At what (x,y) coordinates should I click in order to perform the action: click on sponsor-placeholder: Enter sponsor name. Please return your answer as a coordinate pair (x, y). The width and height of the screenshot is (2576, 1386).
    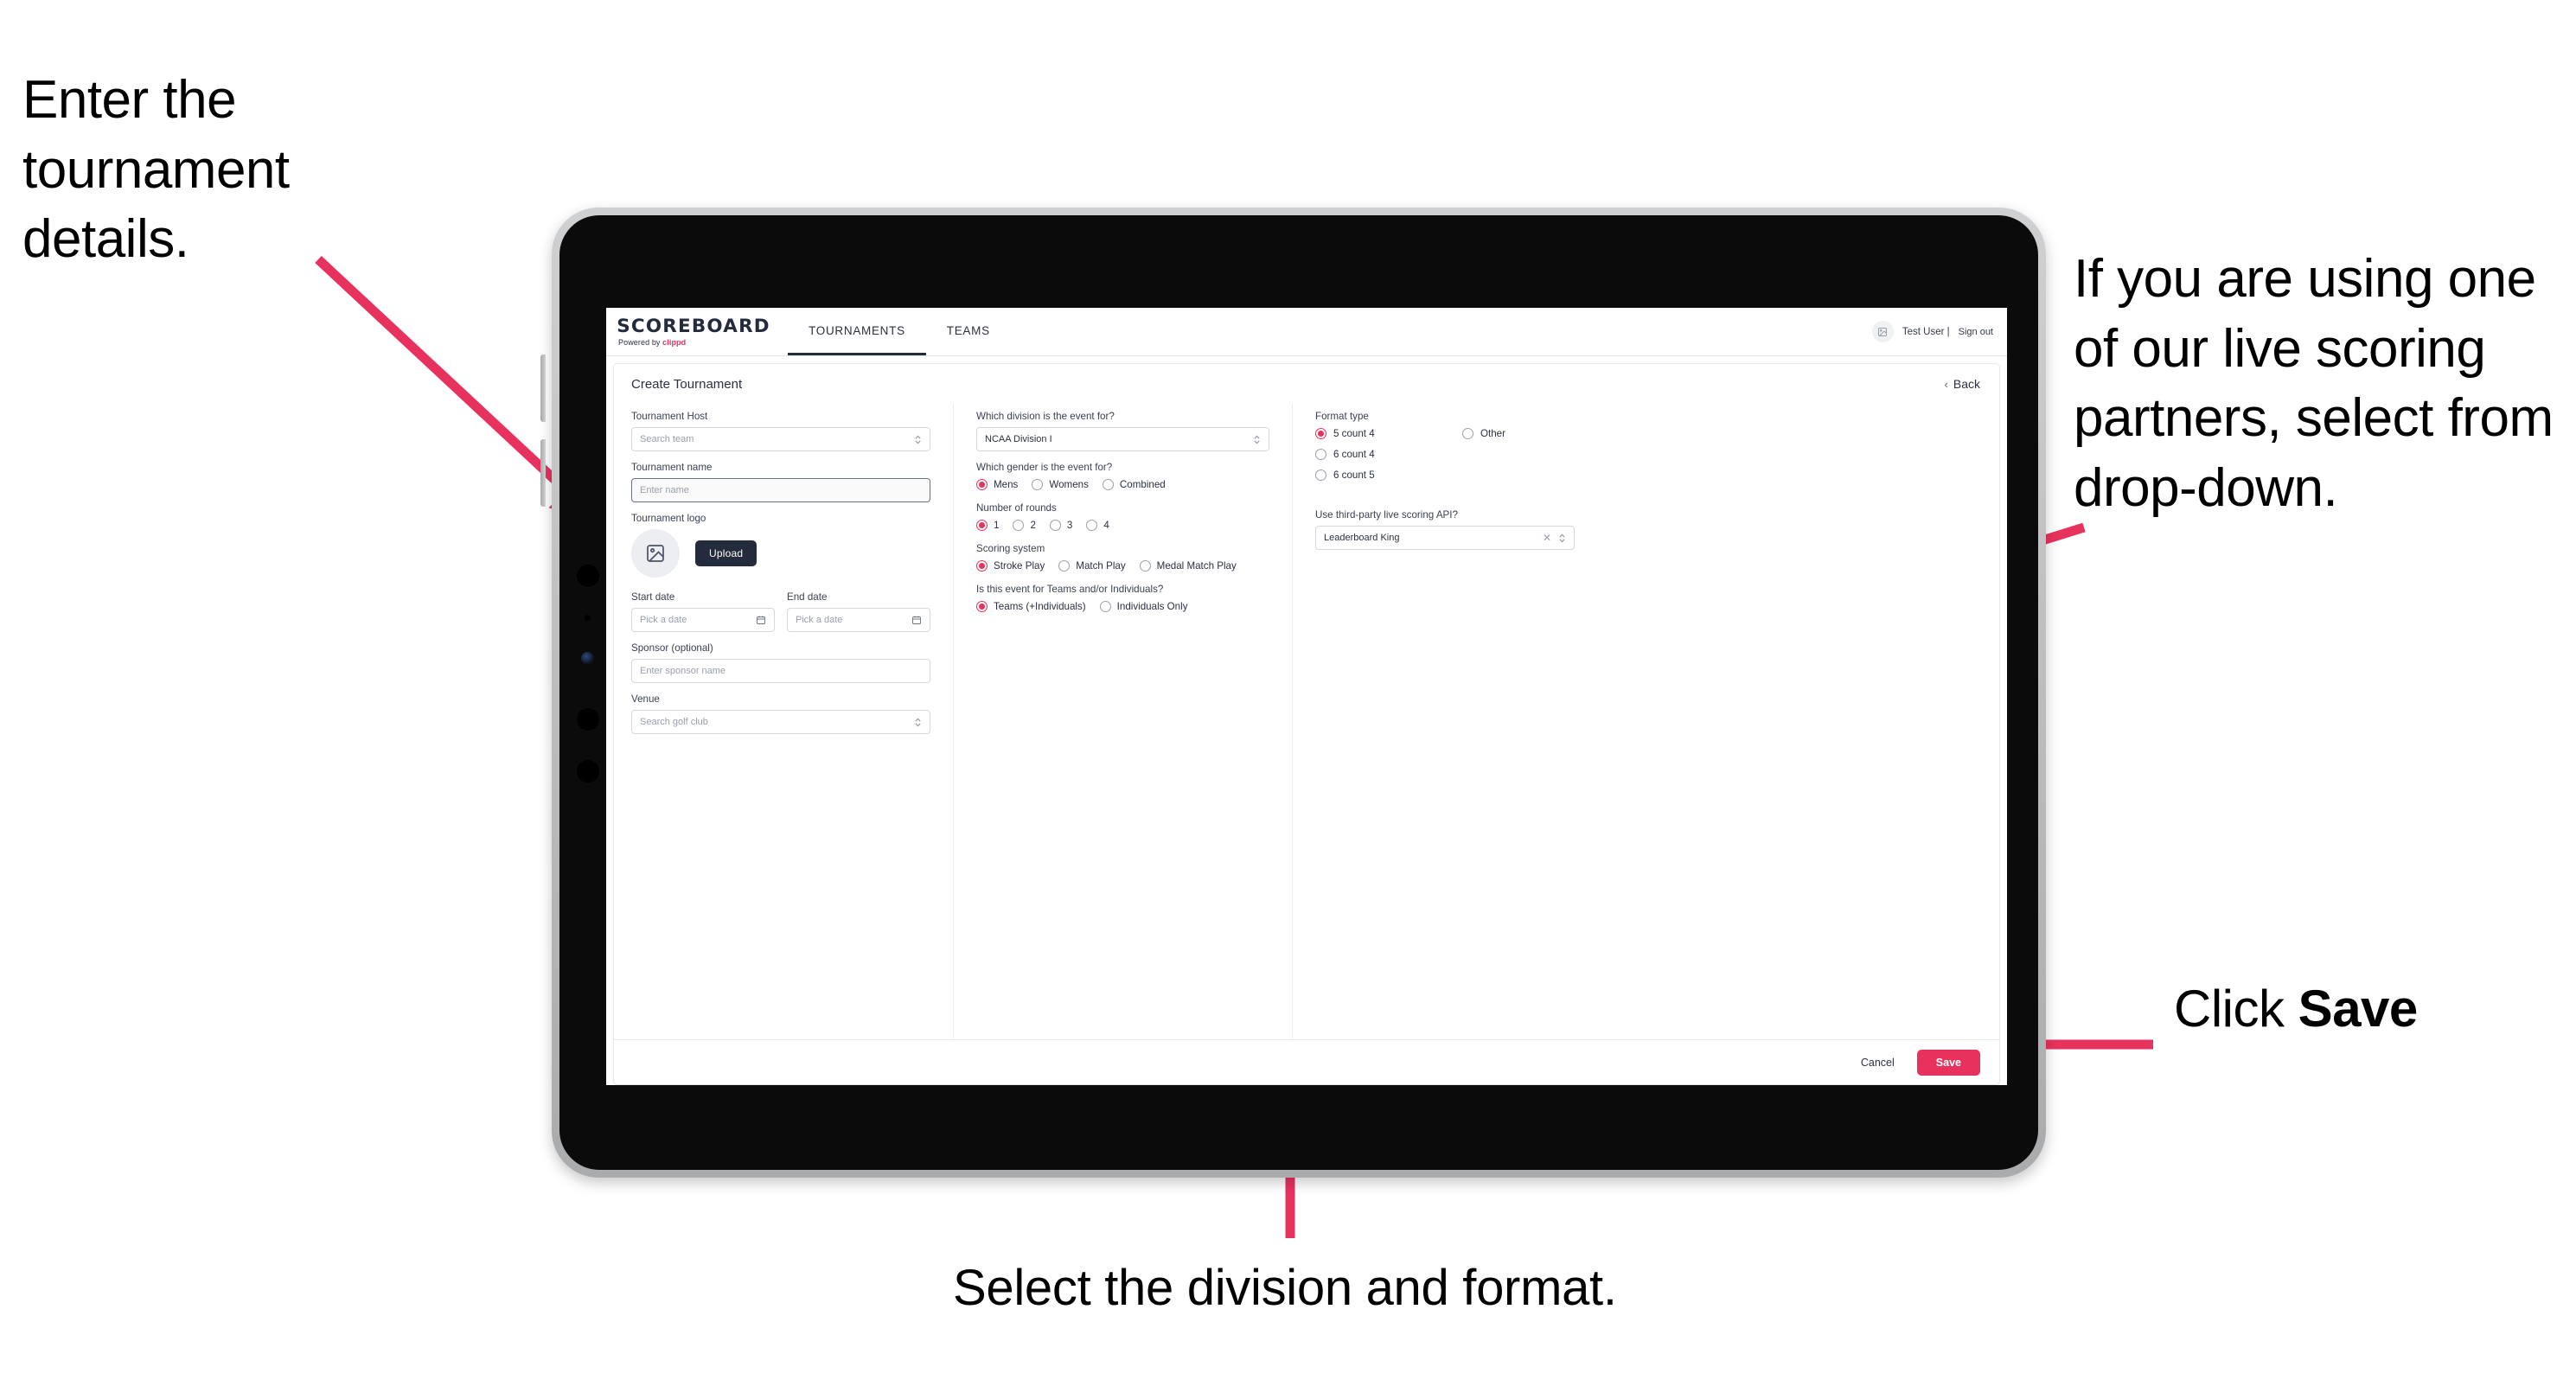
    Looking at the image, I should click on (683, 671).